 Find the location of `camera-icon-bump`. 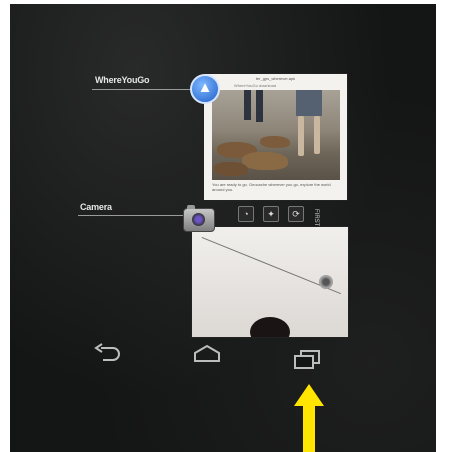

camera-icon-bump is located at coordinates (191, 207).